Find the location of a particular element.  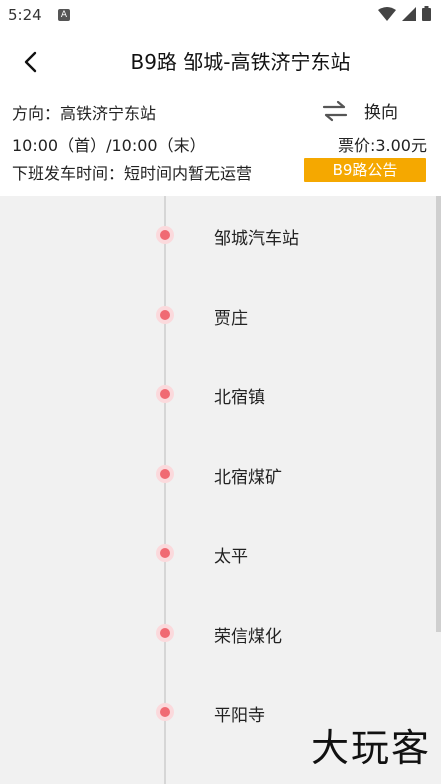

signal-icon is located at coordinates (409, 13).